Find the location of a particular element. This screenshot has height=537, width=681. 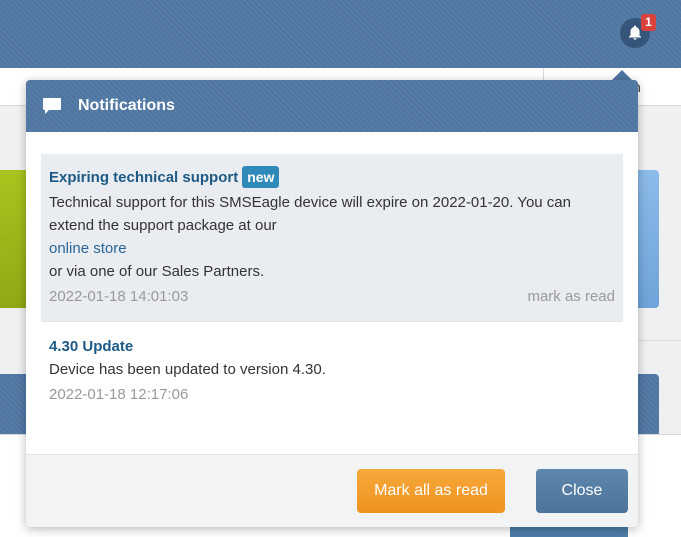

notification-meta: 2022-01-18 12:17:06 is located at coordinates (332, 395).